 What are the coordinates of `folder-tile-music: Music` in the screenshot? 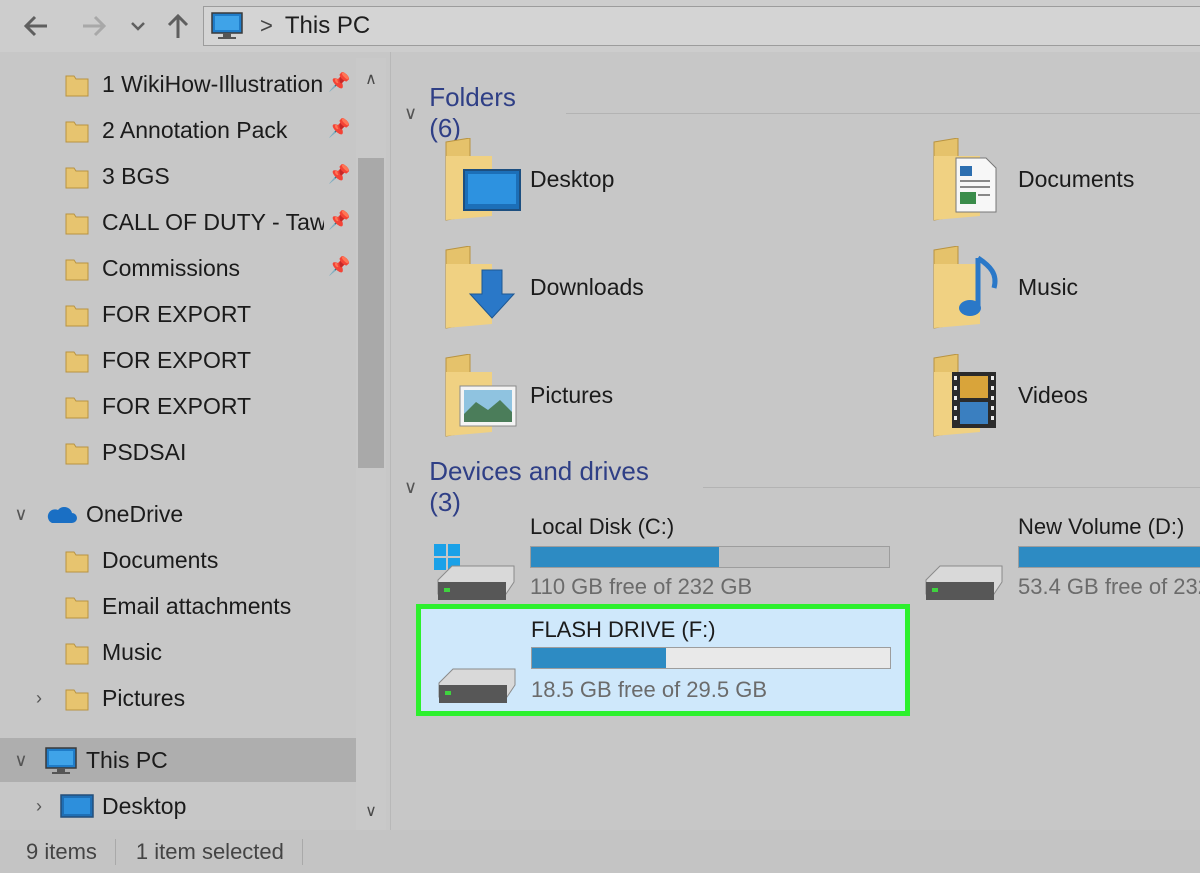 It's located at (1065, 292).